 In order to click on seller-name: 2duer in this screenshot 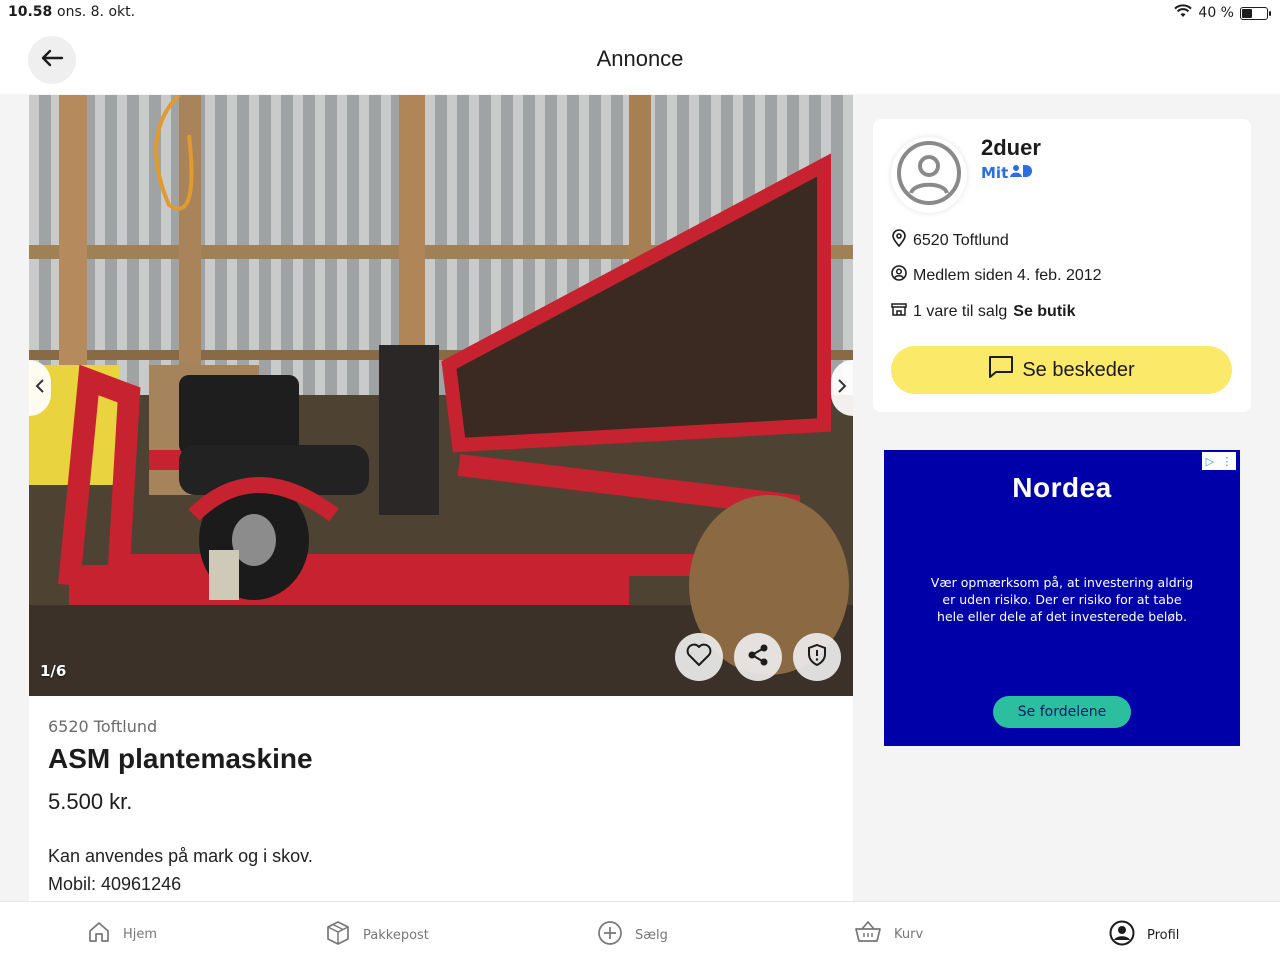, I will do `click(1011, 148)`.